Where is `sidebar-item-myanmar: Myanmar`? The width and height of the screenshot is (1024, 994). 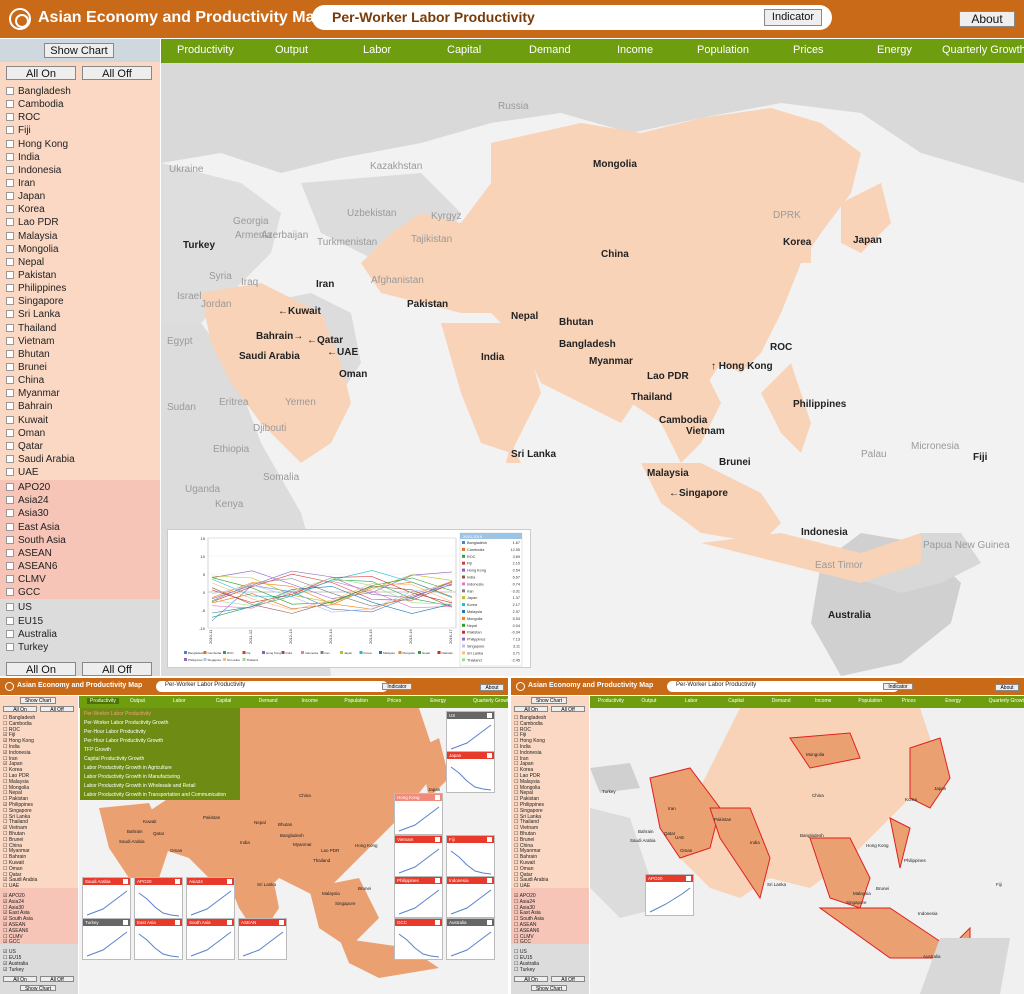 sidebar-item-myanmar: Myanmar is located at coordinates (33, 393).